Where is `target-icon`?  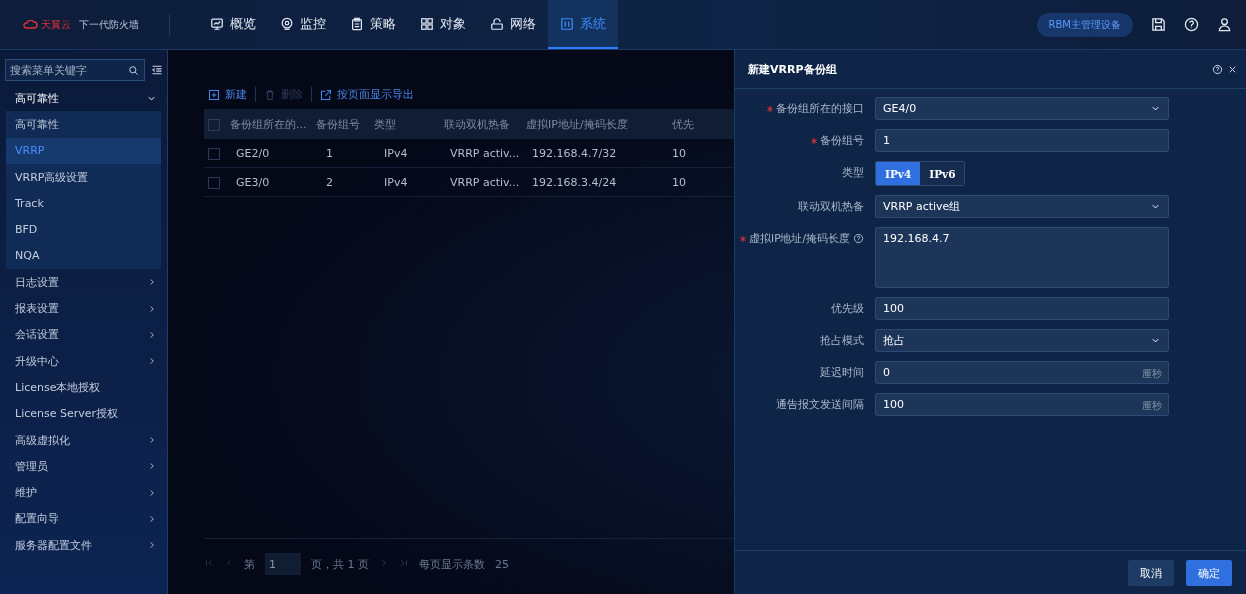 target-icon is located at coordinates (287, 23).